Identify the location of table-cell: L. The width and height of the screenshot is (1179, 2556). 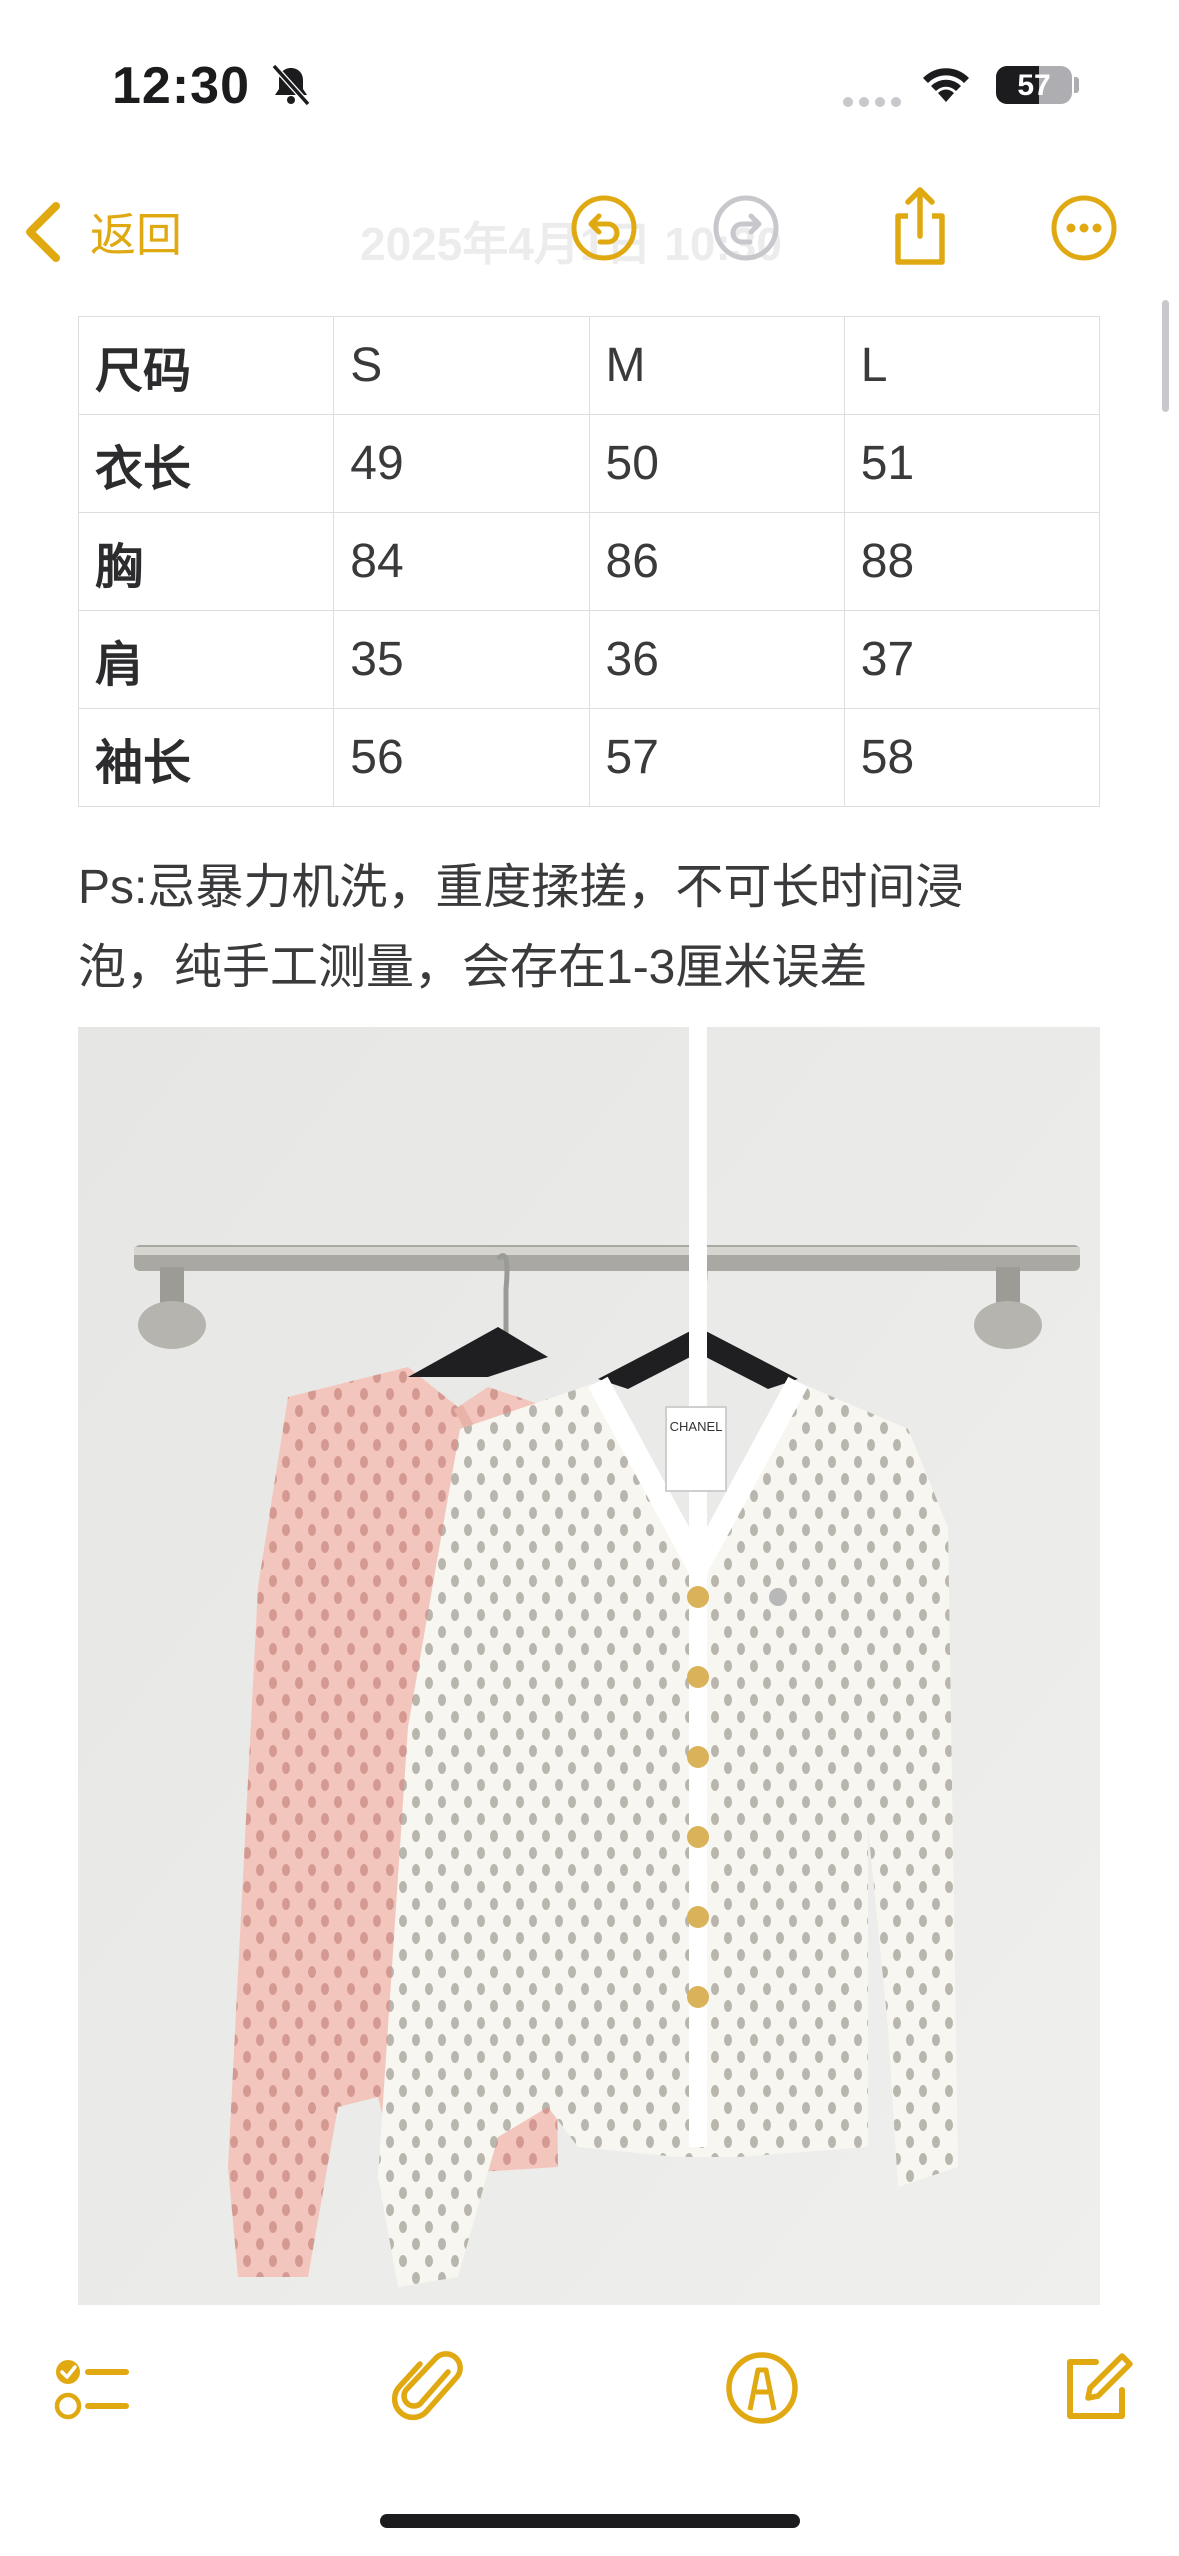
(972, 365).